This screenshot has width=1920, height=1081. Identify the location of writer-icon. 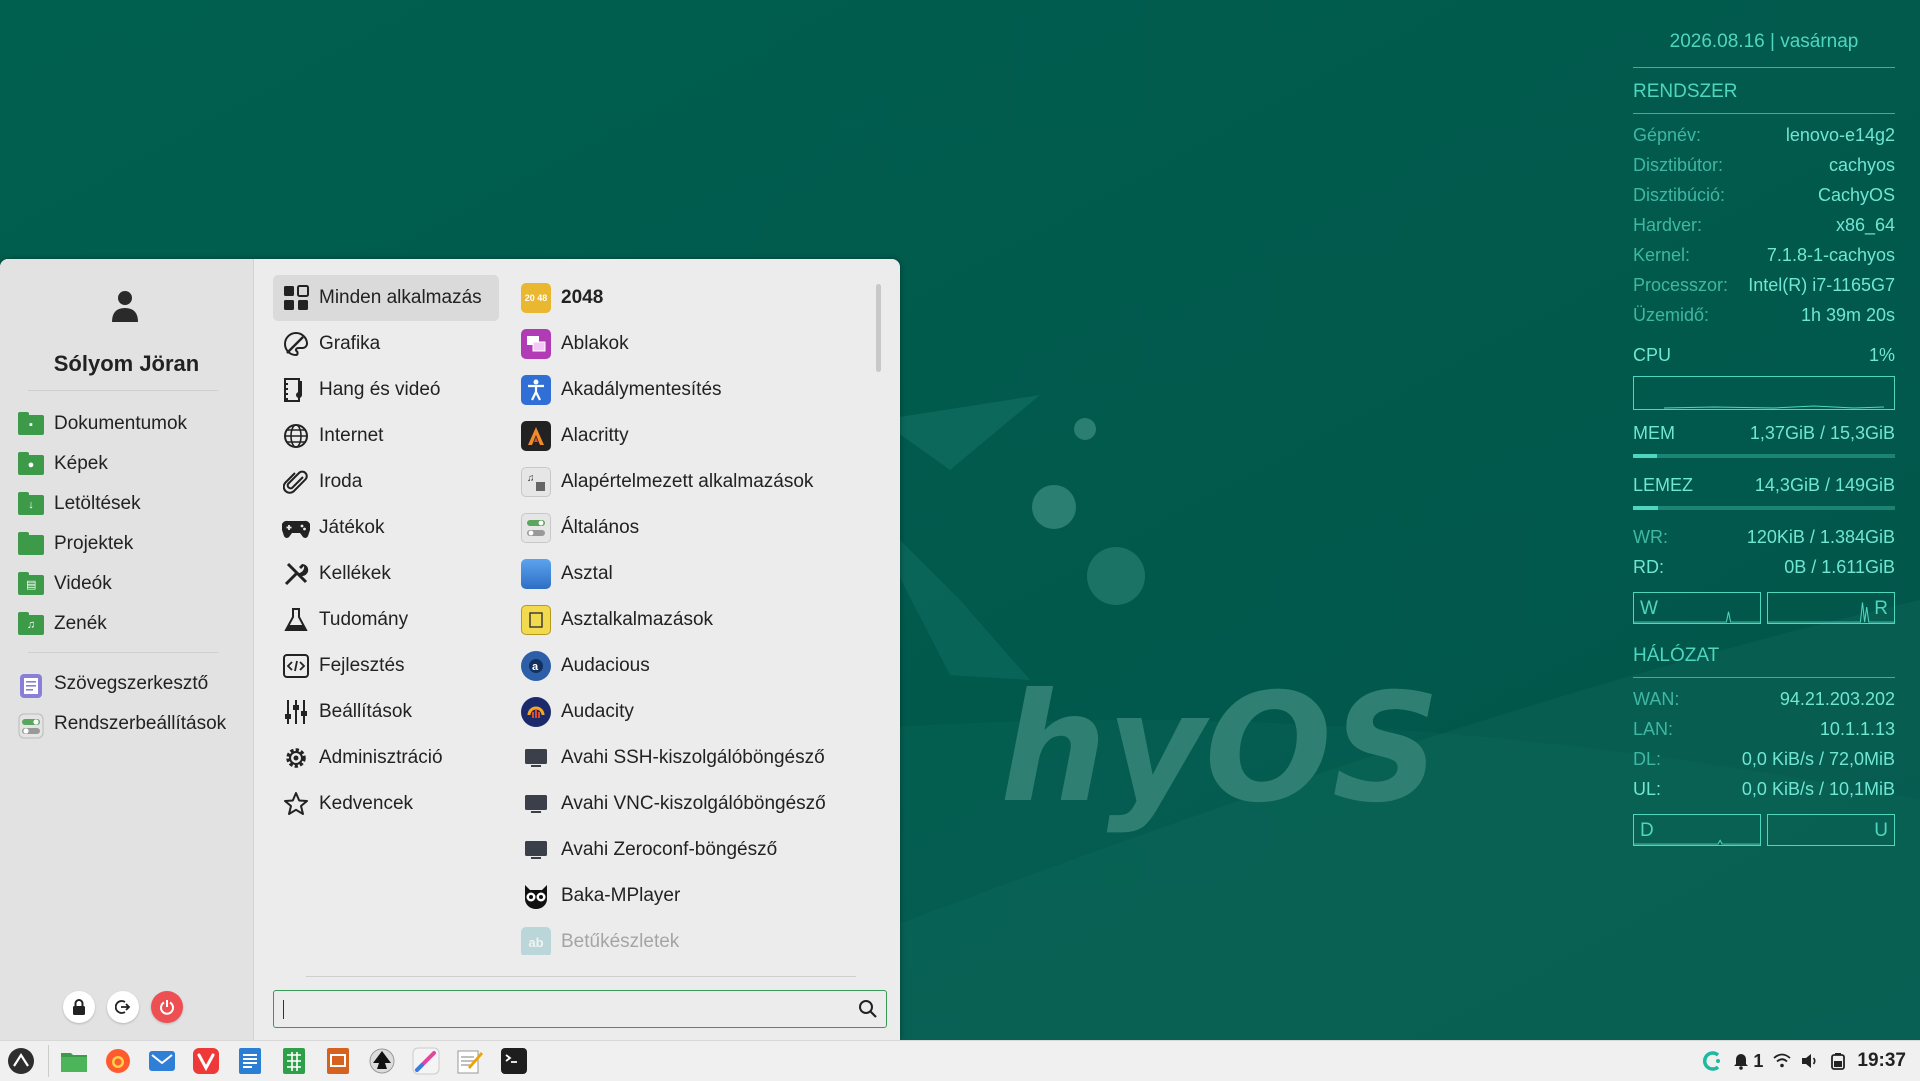
(250, 1061).